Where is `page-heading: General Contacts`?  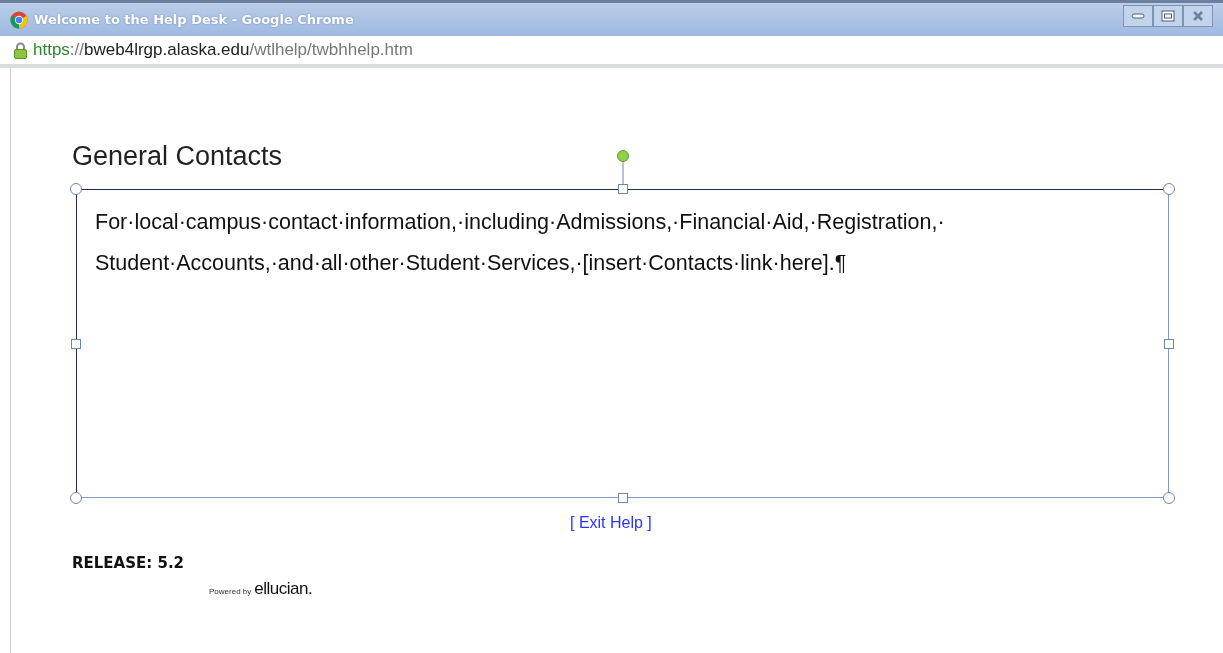 page-heading: General Contacts is located at coordinates (177, 156).